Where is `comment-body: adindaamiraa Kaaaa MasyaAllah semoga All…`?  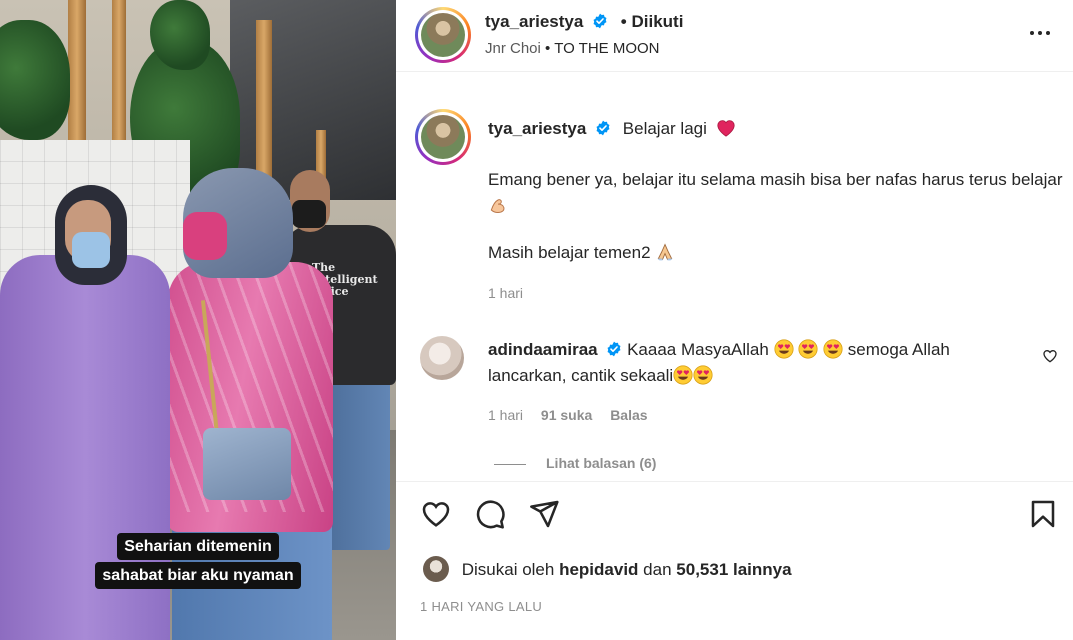 comment-body: adindaamiraa Kaaaa MasyaAllah semoga All… is located at coordinates (758, 363).